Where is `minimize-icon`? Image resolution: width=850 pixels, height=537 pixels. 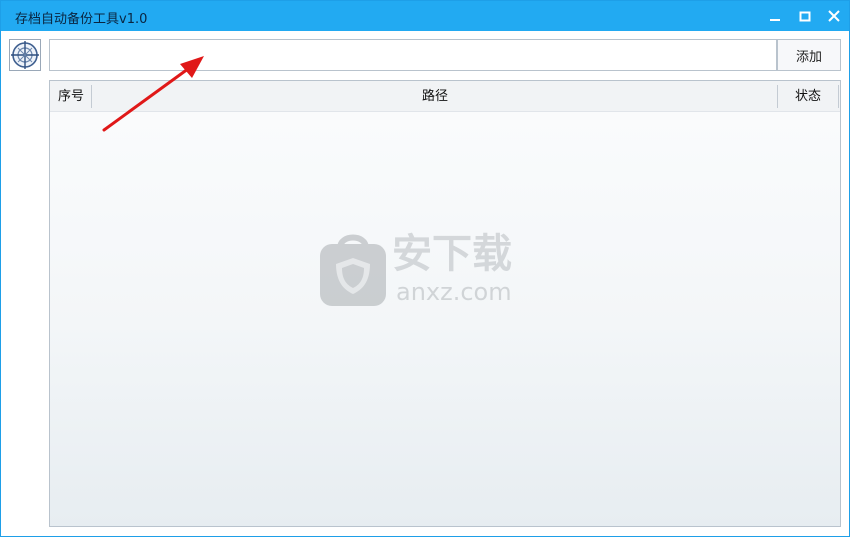
minimize-icon is located at coordinates (775, 20).